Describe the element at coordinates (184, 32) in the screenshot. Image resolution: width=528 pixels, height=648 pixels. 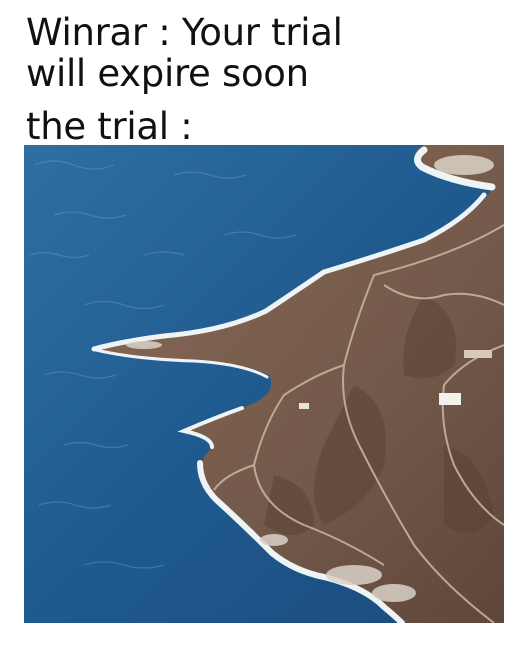
I see `meme-caption-line-1: Winrar : Your trial` at that location.